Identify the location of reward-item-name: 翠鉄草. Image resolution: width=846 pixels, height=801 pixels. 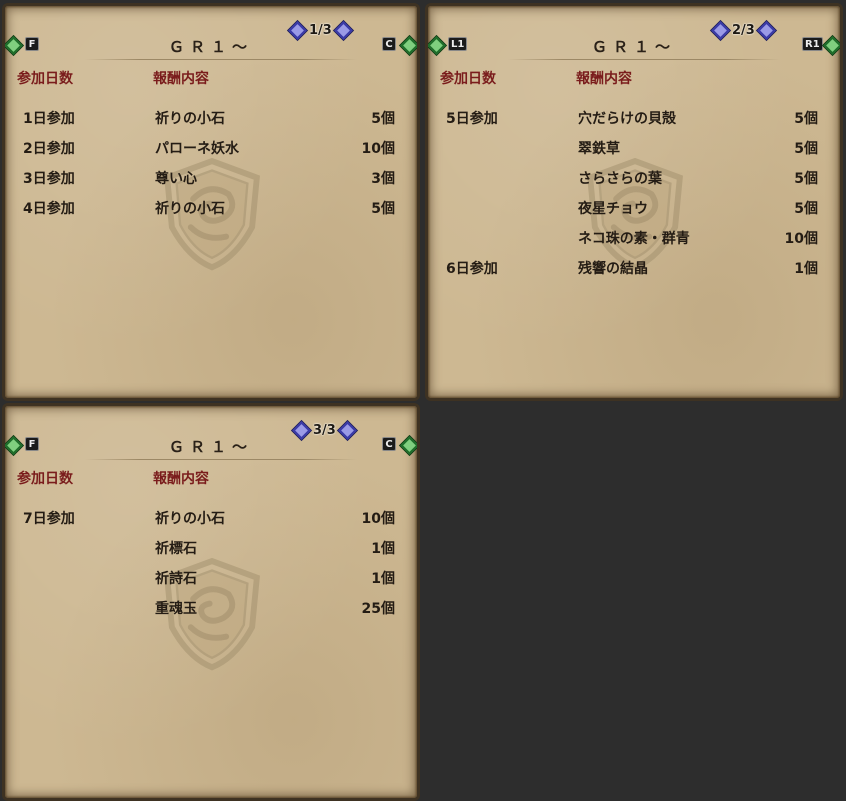
(599, 149).